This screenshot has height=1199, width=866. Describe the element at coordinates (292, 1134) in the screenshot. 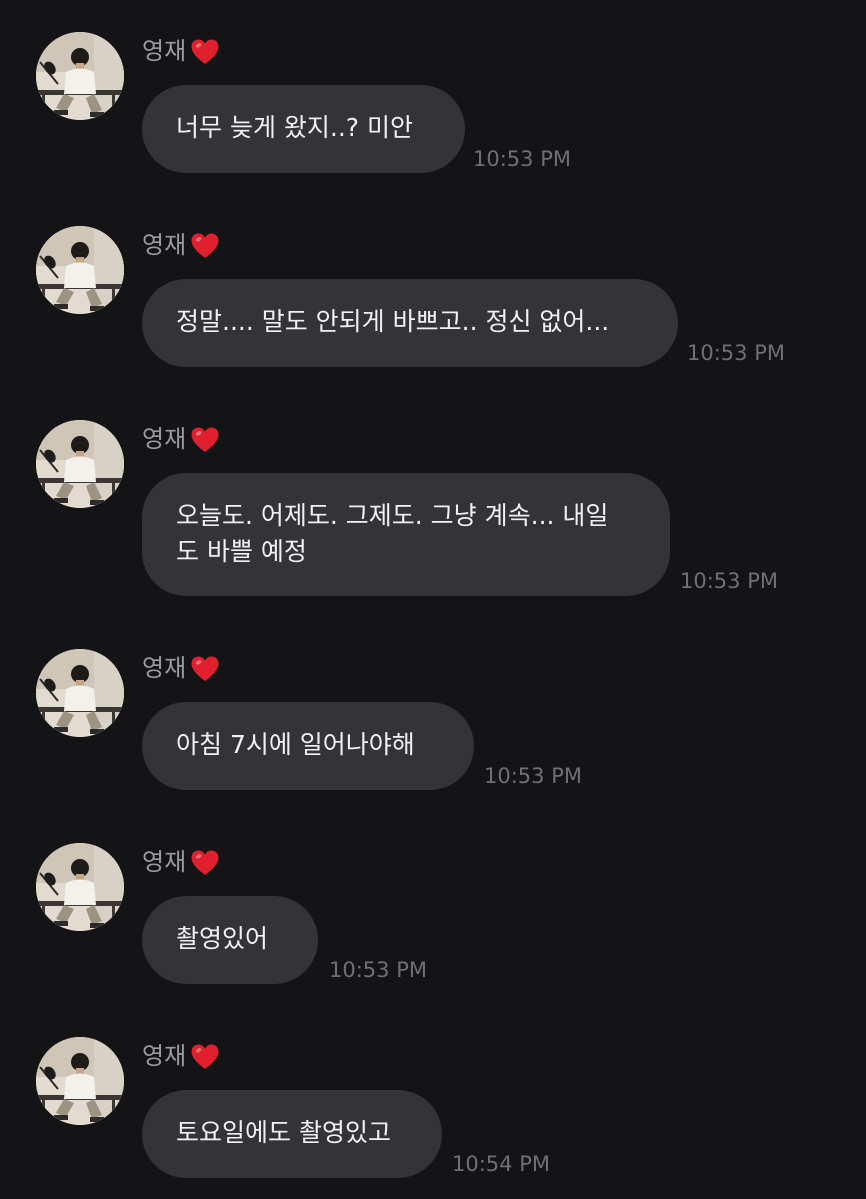

I see `message-bubble: 토요일에도 촬영있고` at that location.